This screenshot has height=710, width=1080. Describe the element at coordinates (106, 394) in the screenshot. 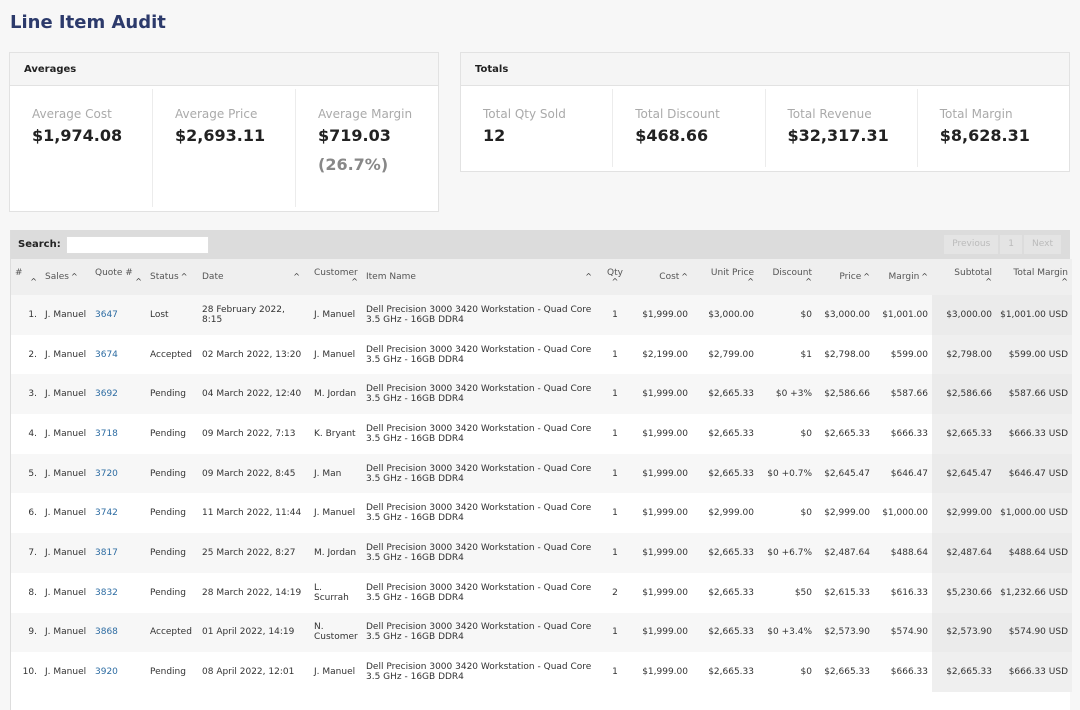

I see `quote-link: 3692` at that location.